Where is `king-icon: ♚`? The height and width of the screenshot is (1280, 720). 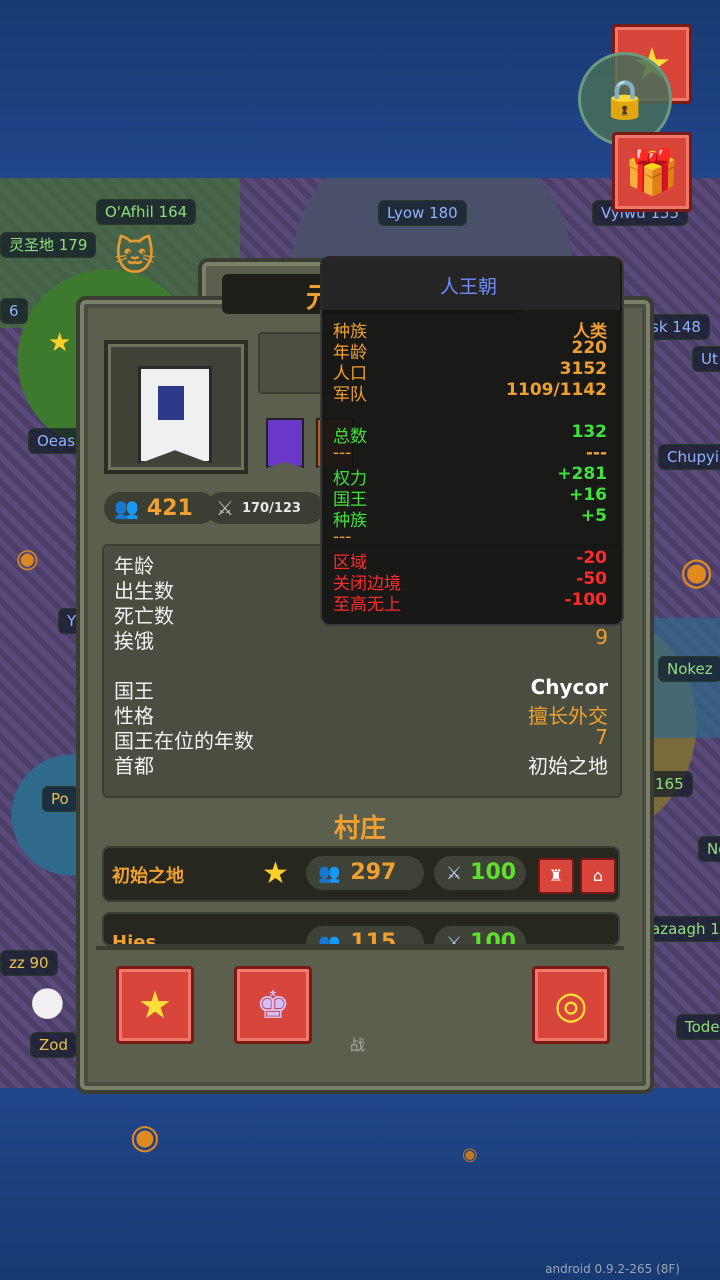 king-icon: ♚ is located at coordinates (273, 1005).